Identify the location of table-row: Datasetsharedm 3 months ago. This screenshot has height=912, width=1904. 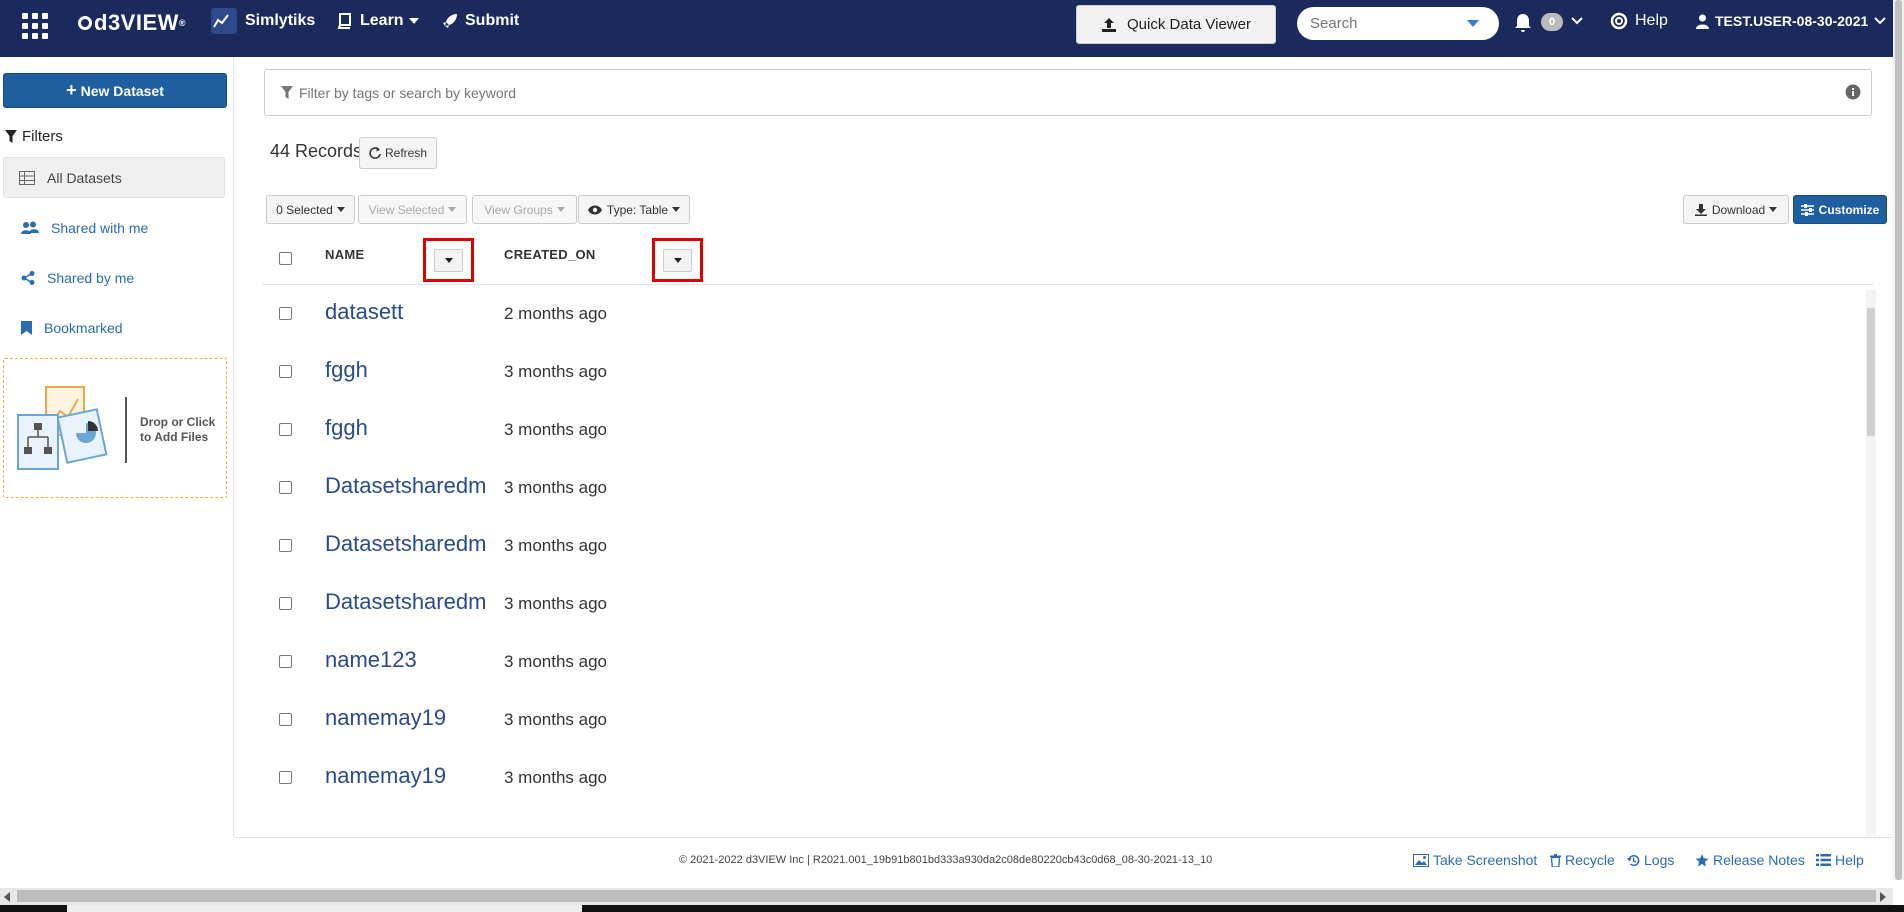
(1062, 488).